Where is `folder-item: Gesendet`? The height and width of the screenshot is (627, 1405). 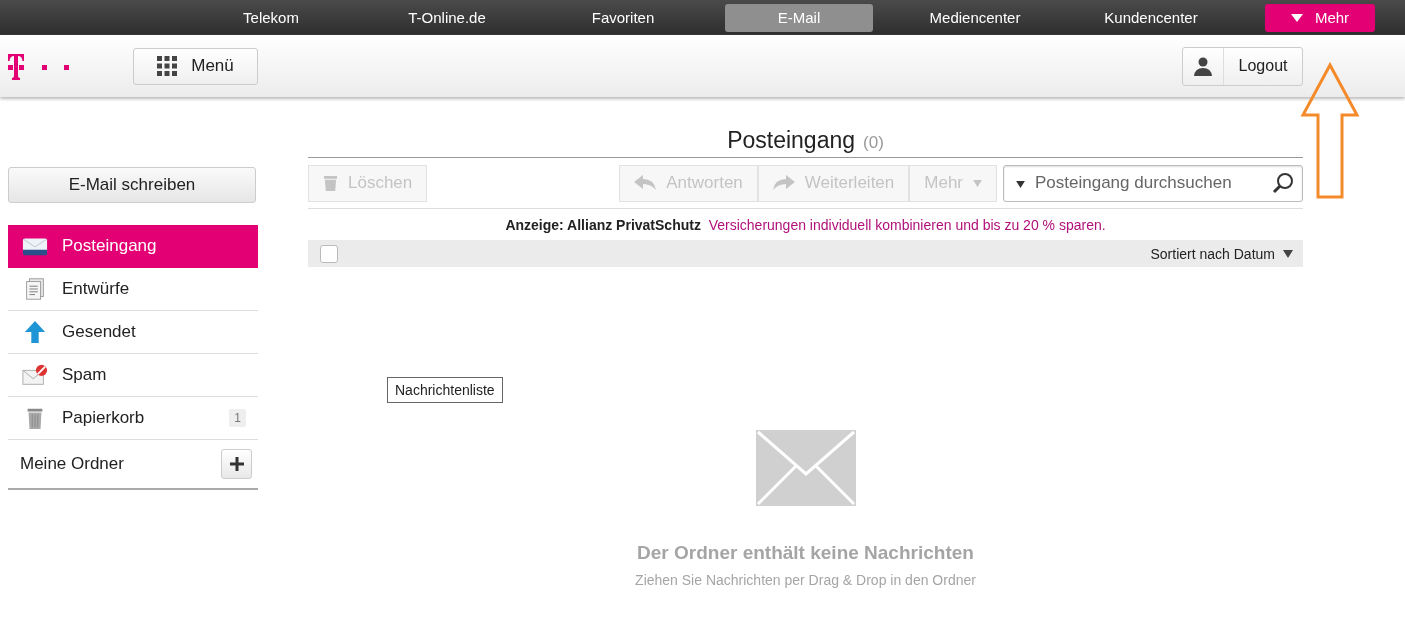 folder-item: Gesendet is located at coordinates (133, 332).